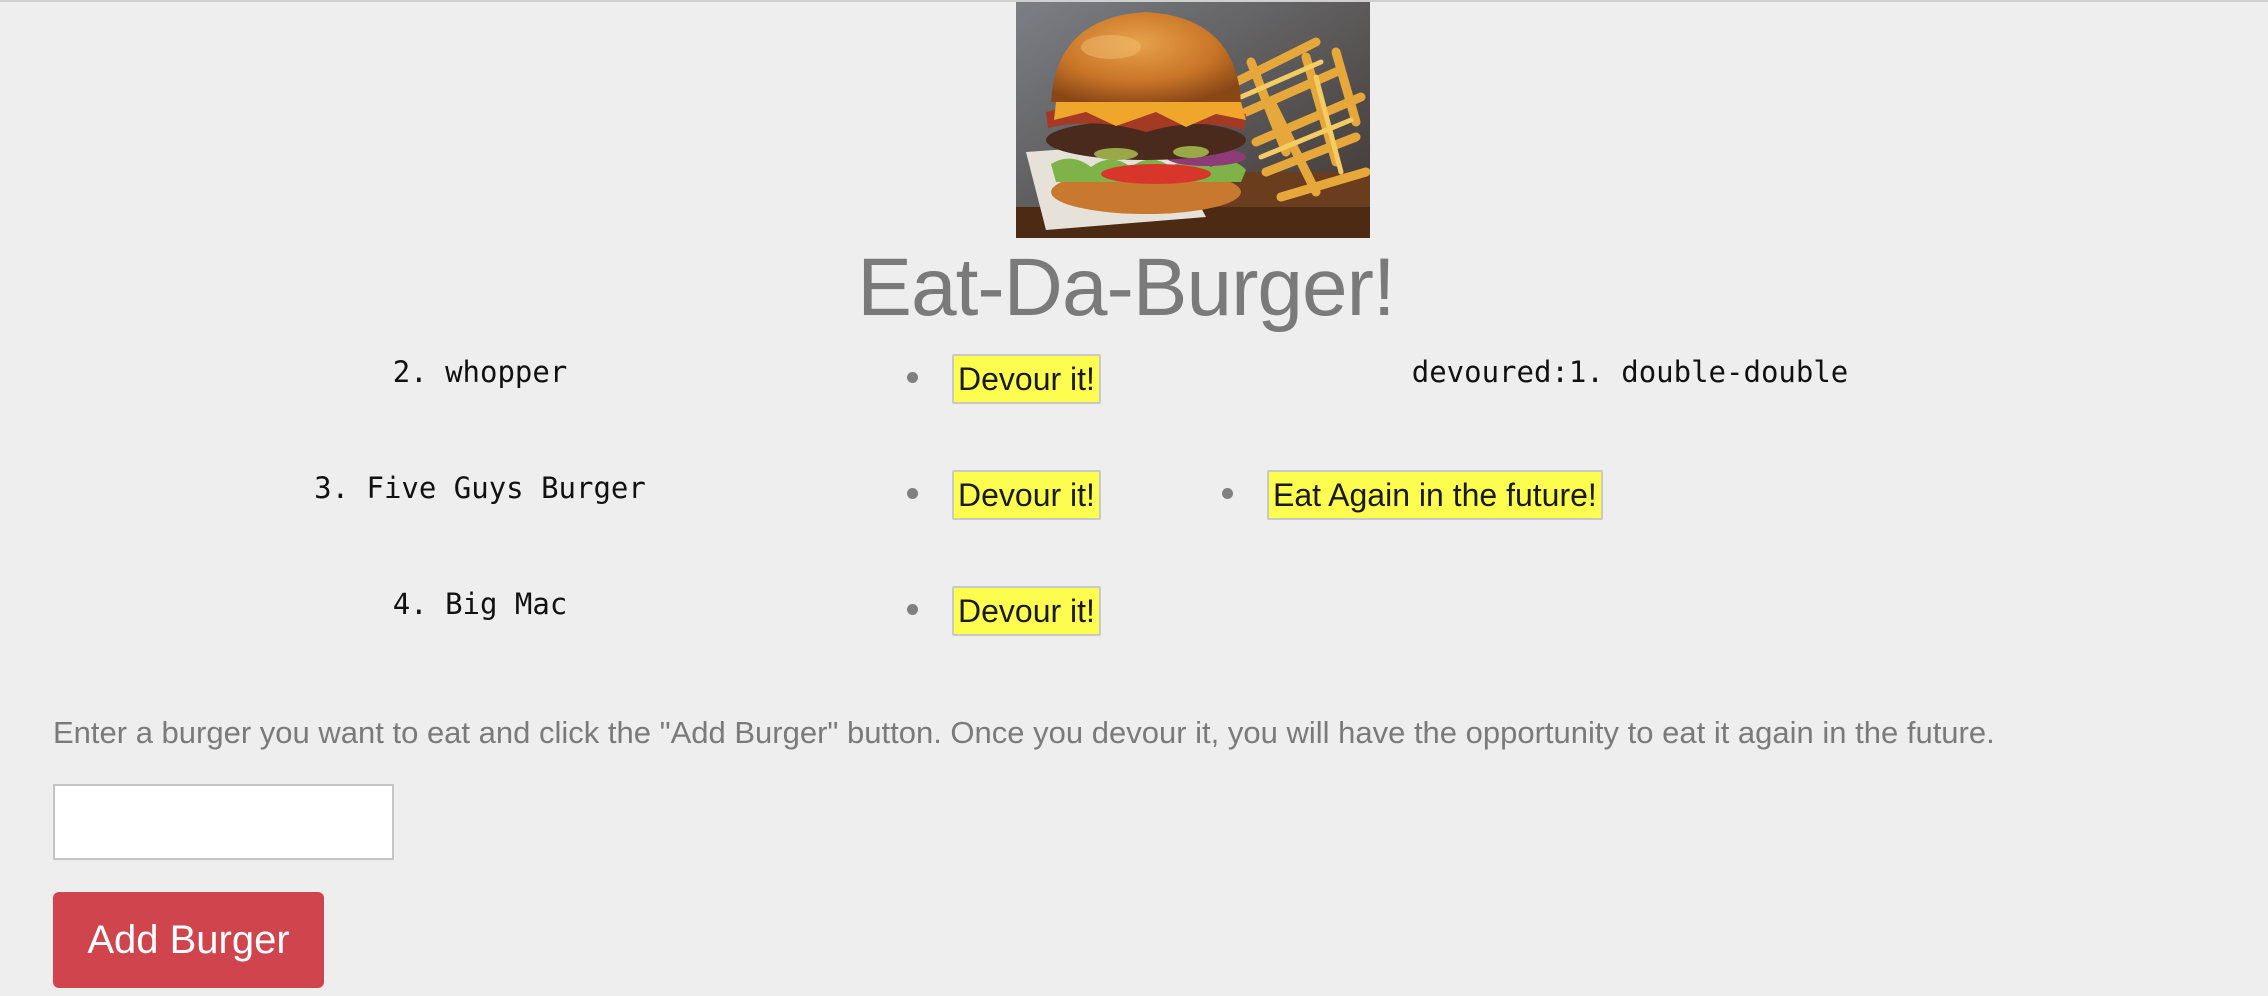 Image resolution: width=2268 pixels, height=996 pixels. What do you see at coordinates (1026, 611) in the screenshot?
I see `devour-button-big-mac: Devour it!` at bounding box center [1026, 611].